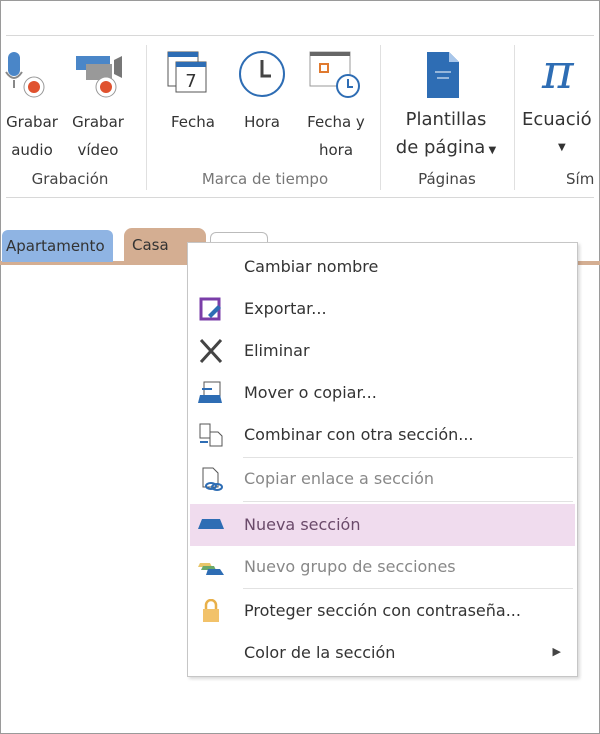 This screenshot has height=734, width=600. Describe the element at coordinates (211, 435) in the screenshot. I see `merge-icon` at that location.